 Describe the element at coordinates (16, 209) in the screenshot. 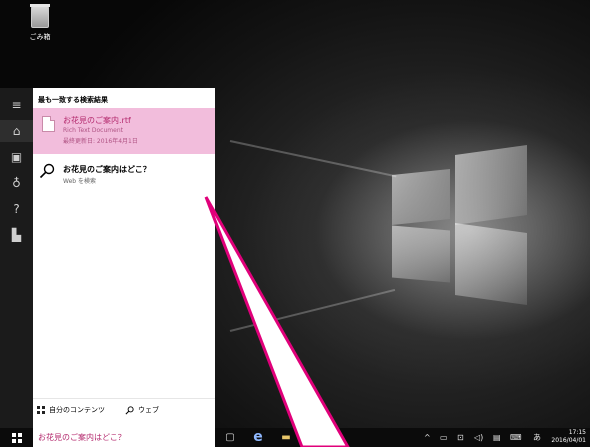

I see `help-icon: ?` at that location.